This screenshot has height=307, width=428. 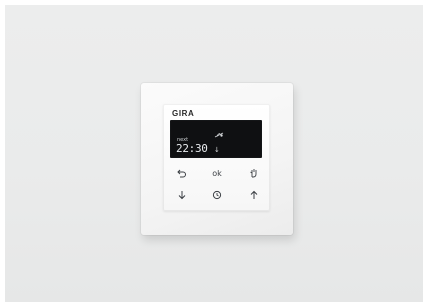 I want to click on direction-arrow: ↓, so click(x=217, y=150).